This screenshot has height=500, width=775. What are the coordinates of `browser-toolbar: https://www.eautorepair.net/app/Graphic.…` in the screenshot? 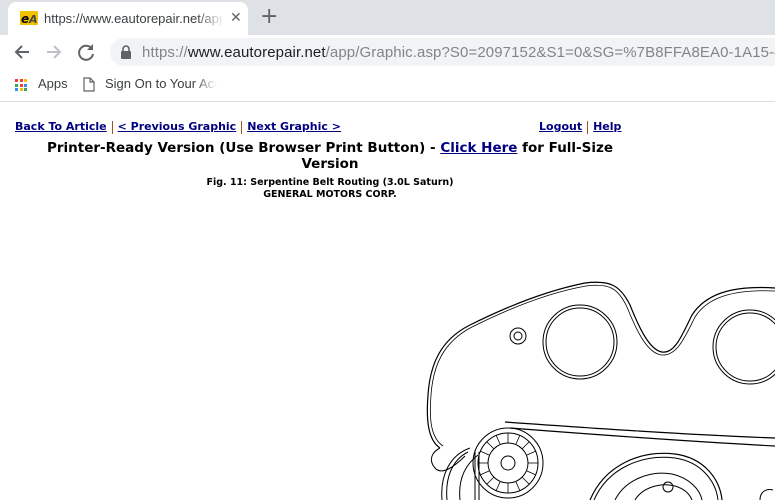 It's located at (387, 51).